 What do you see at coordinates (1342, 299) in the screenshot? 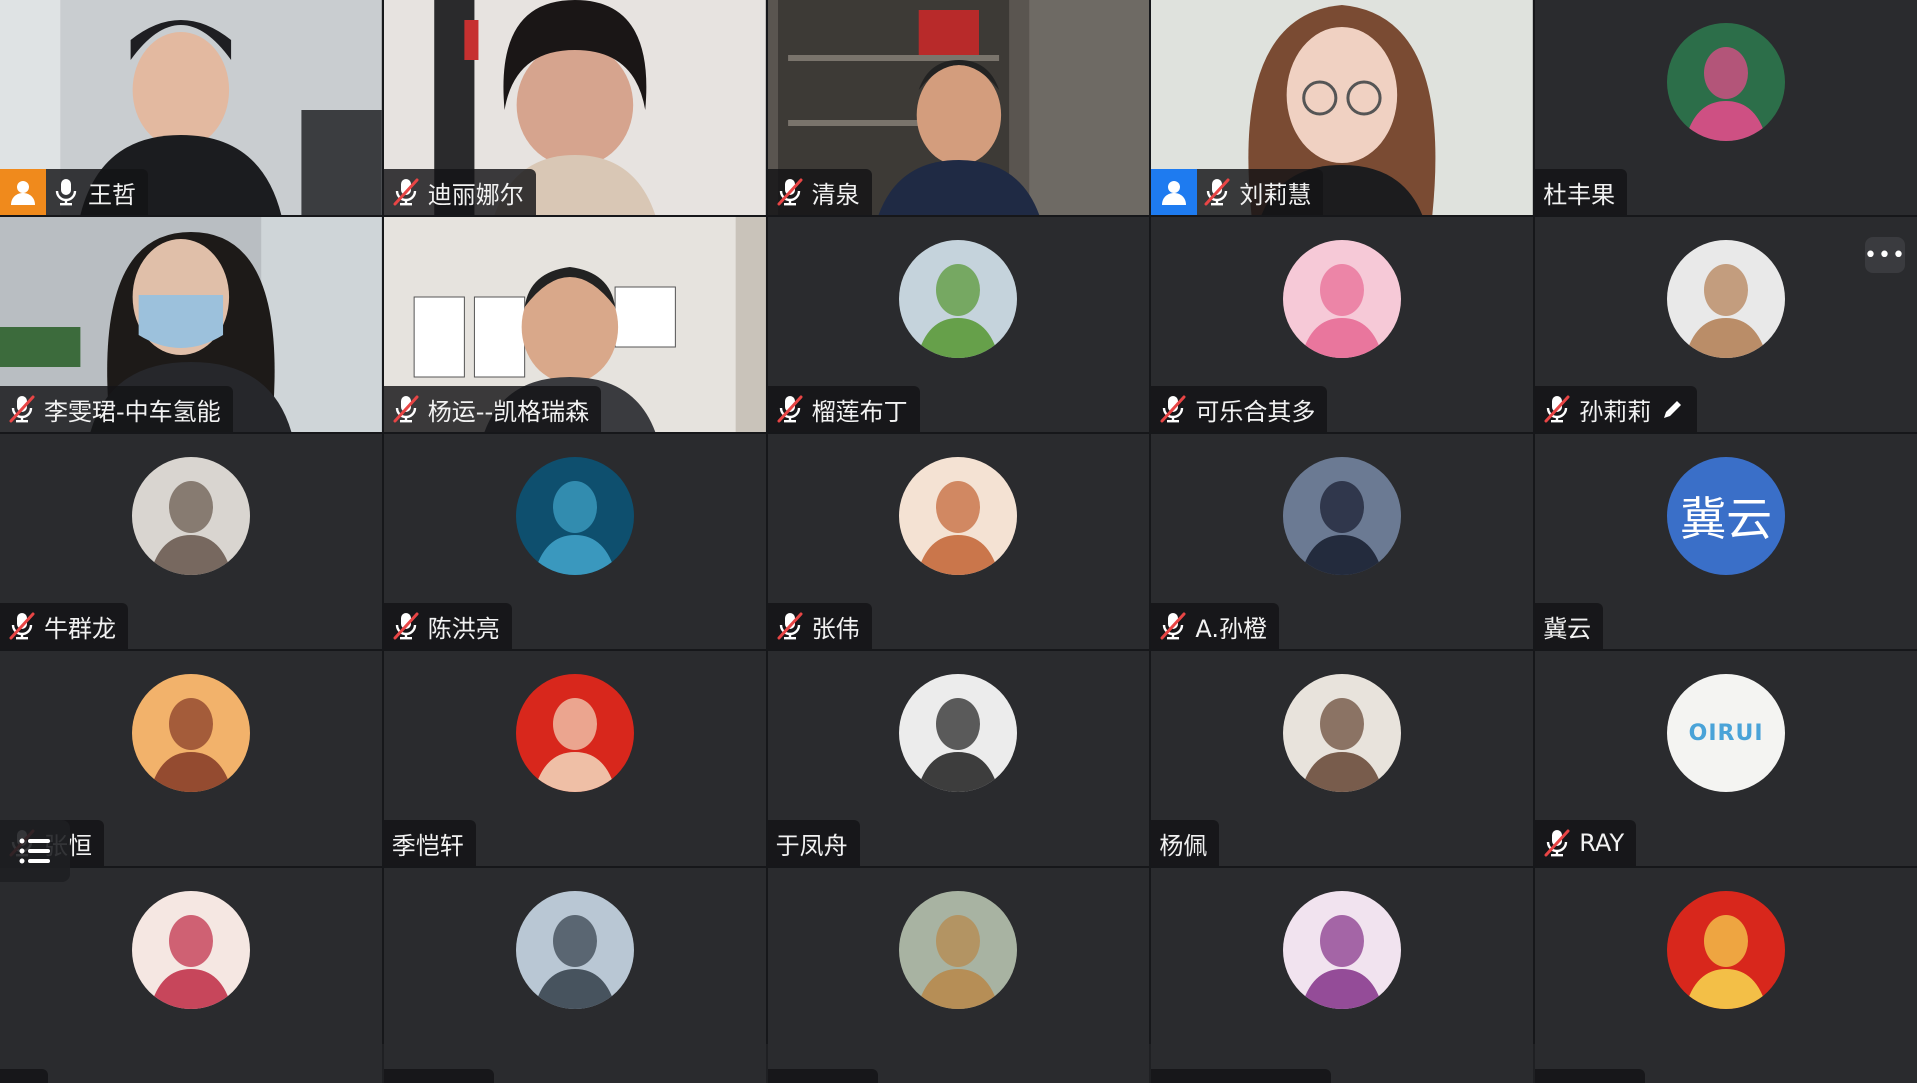
I see `pink-plush-avatar` at bounding box center [1342, 299].